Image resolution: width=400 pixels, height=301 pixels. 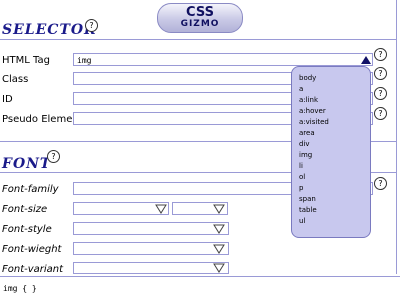 I want to click on dropdown-item-a: a, so click(x=301, y=89).